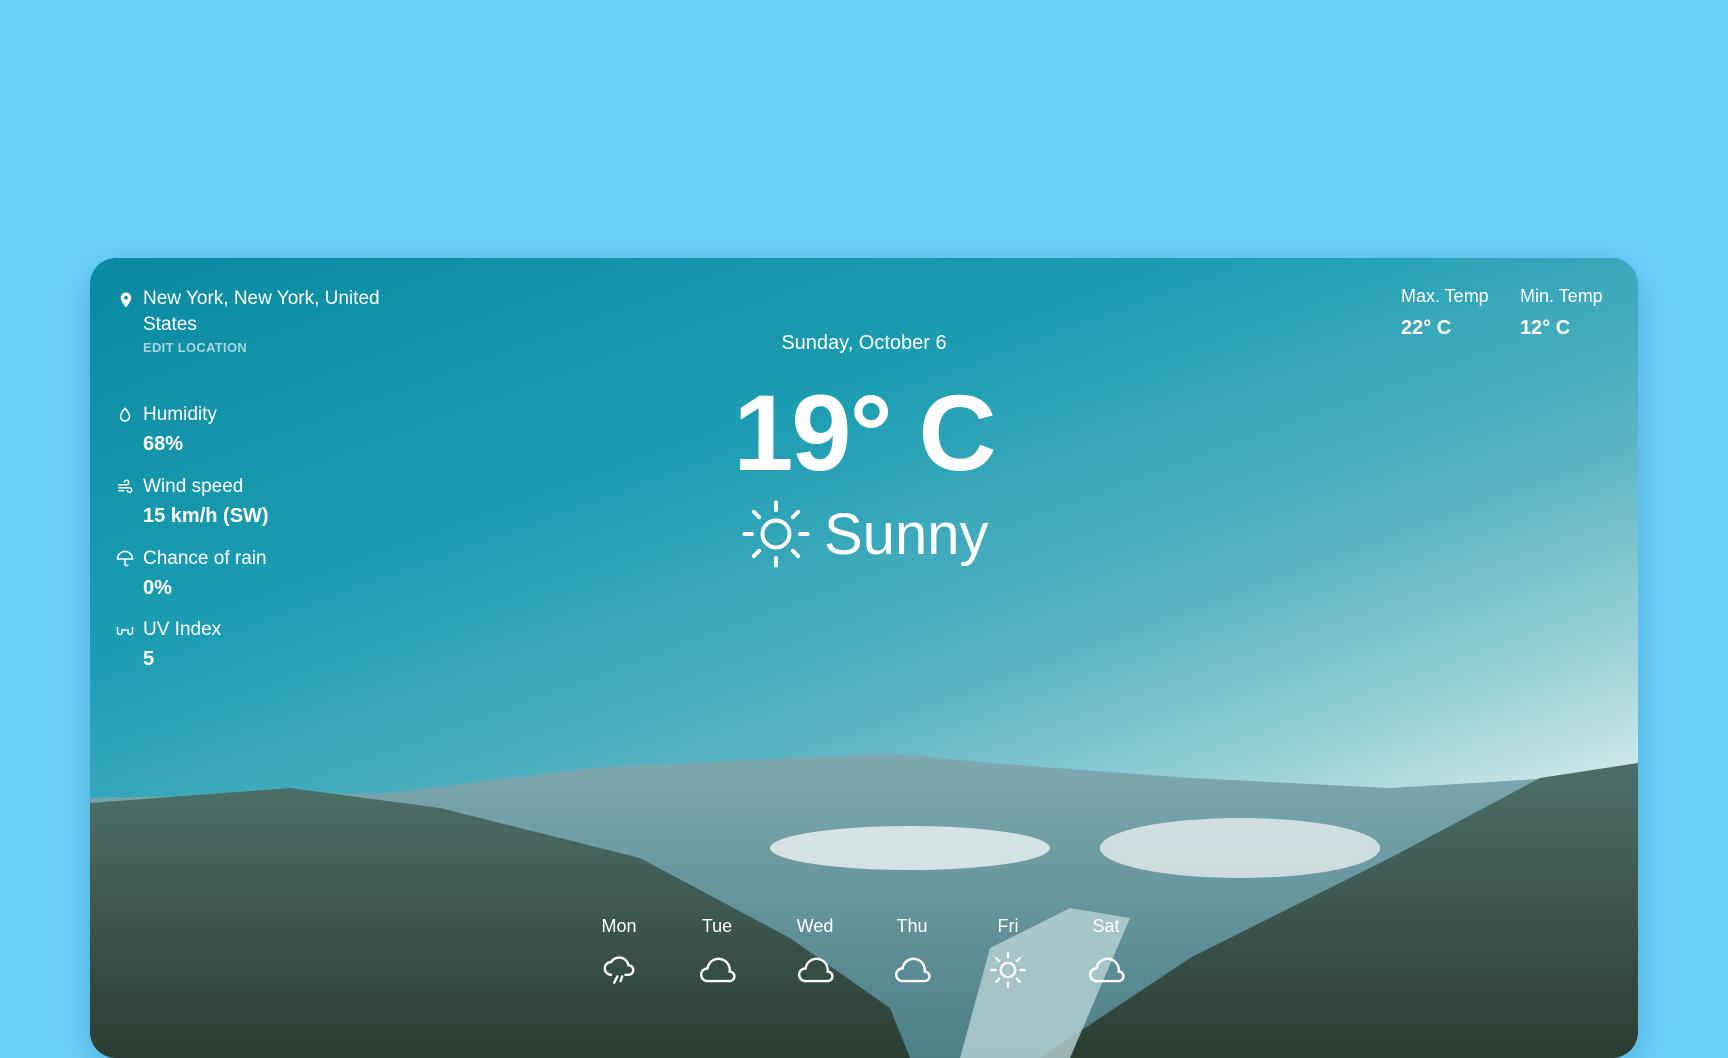 This screenshot has width=1728, height=1058. I want to click on stat-value: 0%, so click(157, 588).